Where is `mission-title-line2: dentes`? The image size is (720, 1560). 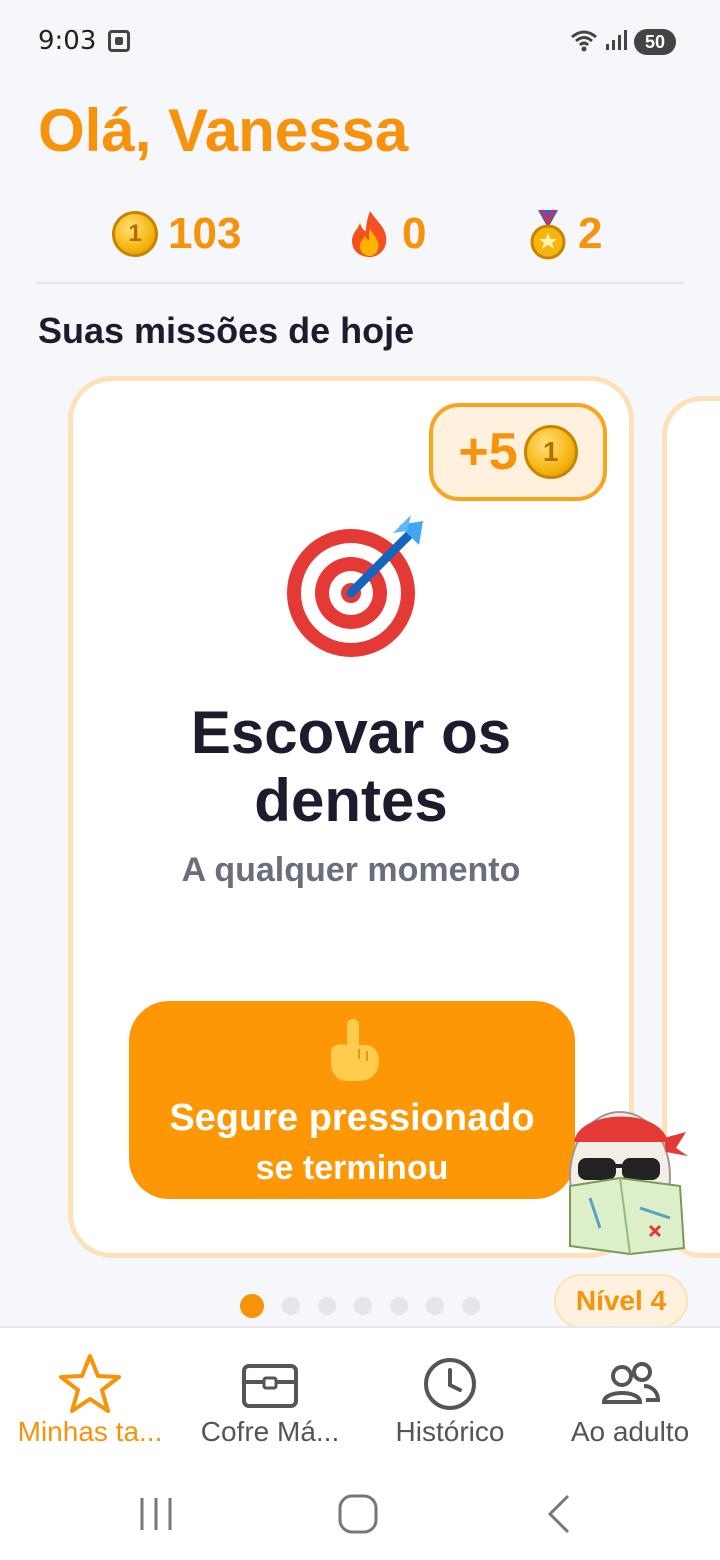 mission-title-line2: dentes is located at coordinates (351, 800).